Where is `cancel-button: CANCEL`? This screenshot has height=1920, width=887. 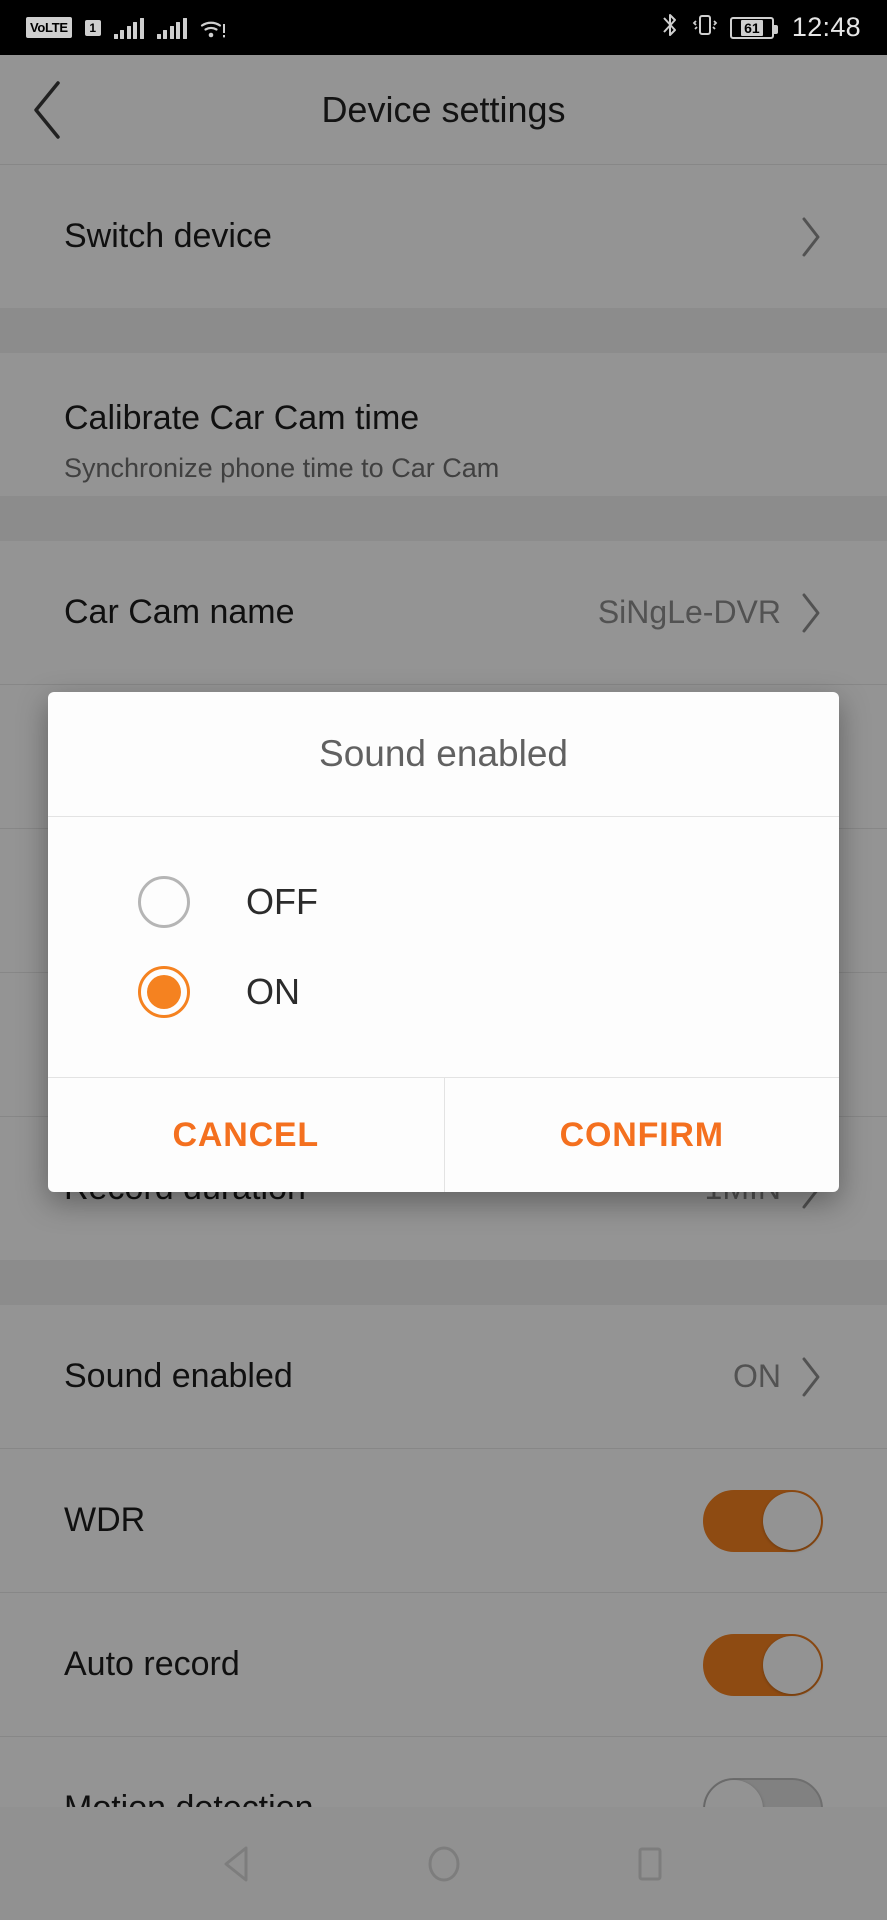
cancel-button: CANCEL is located at coordinates (246, 1135).